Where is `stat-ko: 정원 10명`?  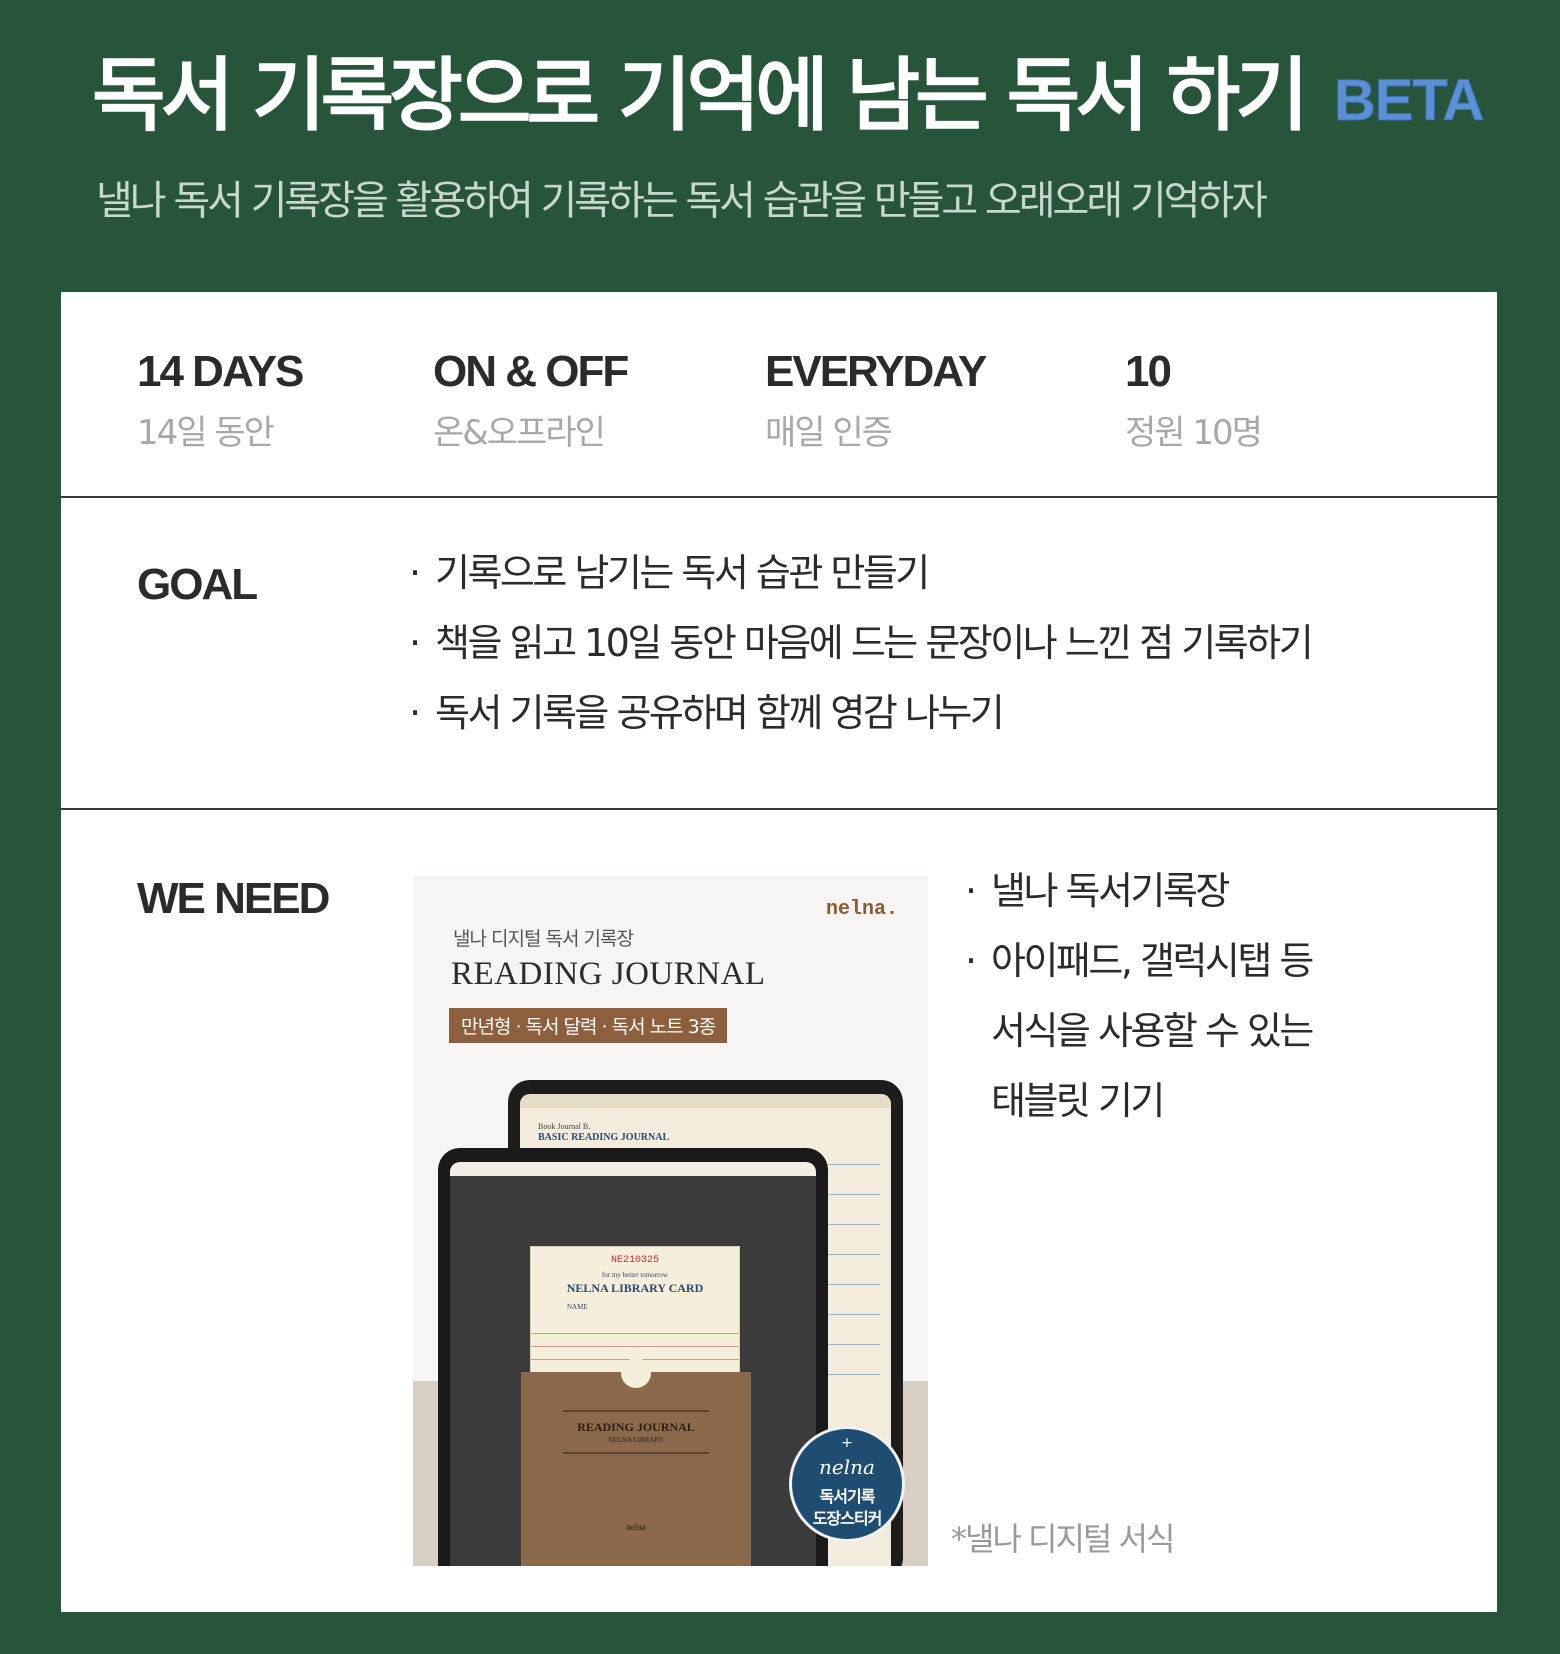
stat-ko: 정원 10명 is located at coordinates (1194, 433).